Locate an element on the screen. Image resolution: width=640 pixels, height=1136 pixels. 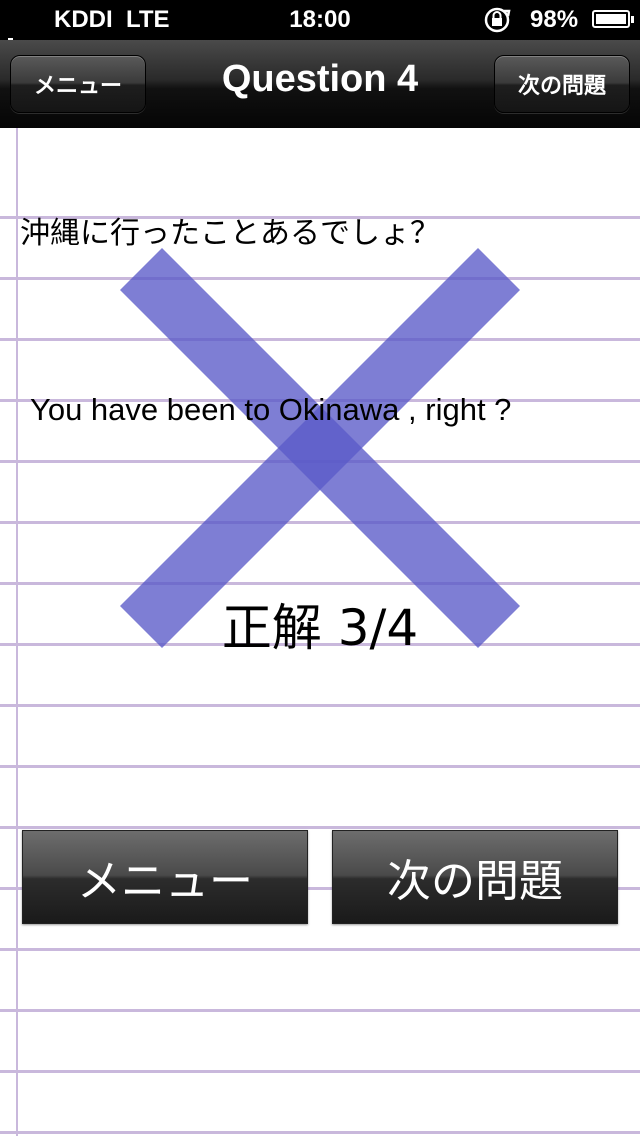
battery-icon is located at coordinates (613, 19).